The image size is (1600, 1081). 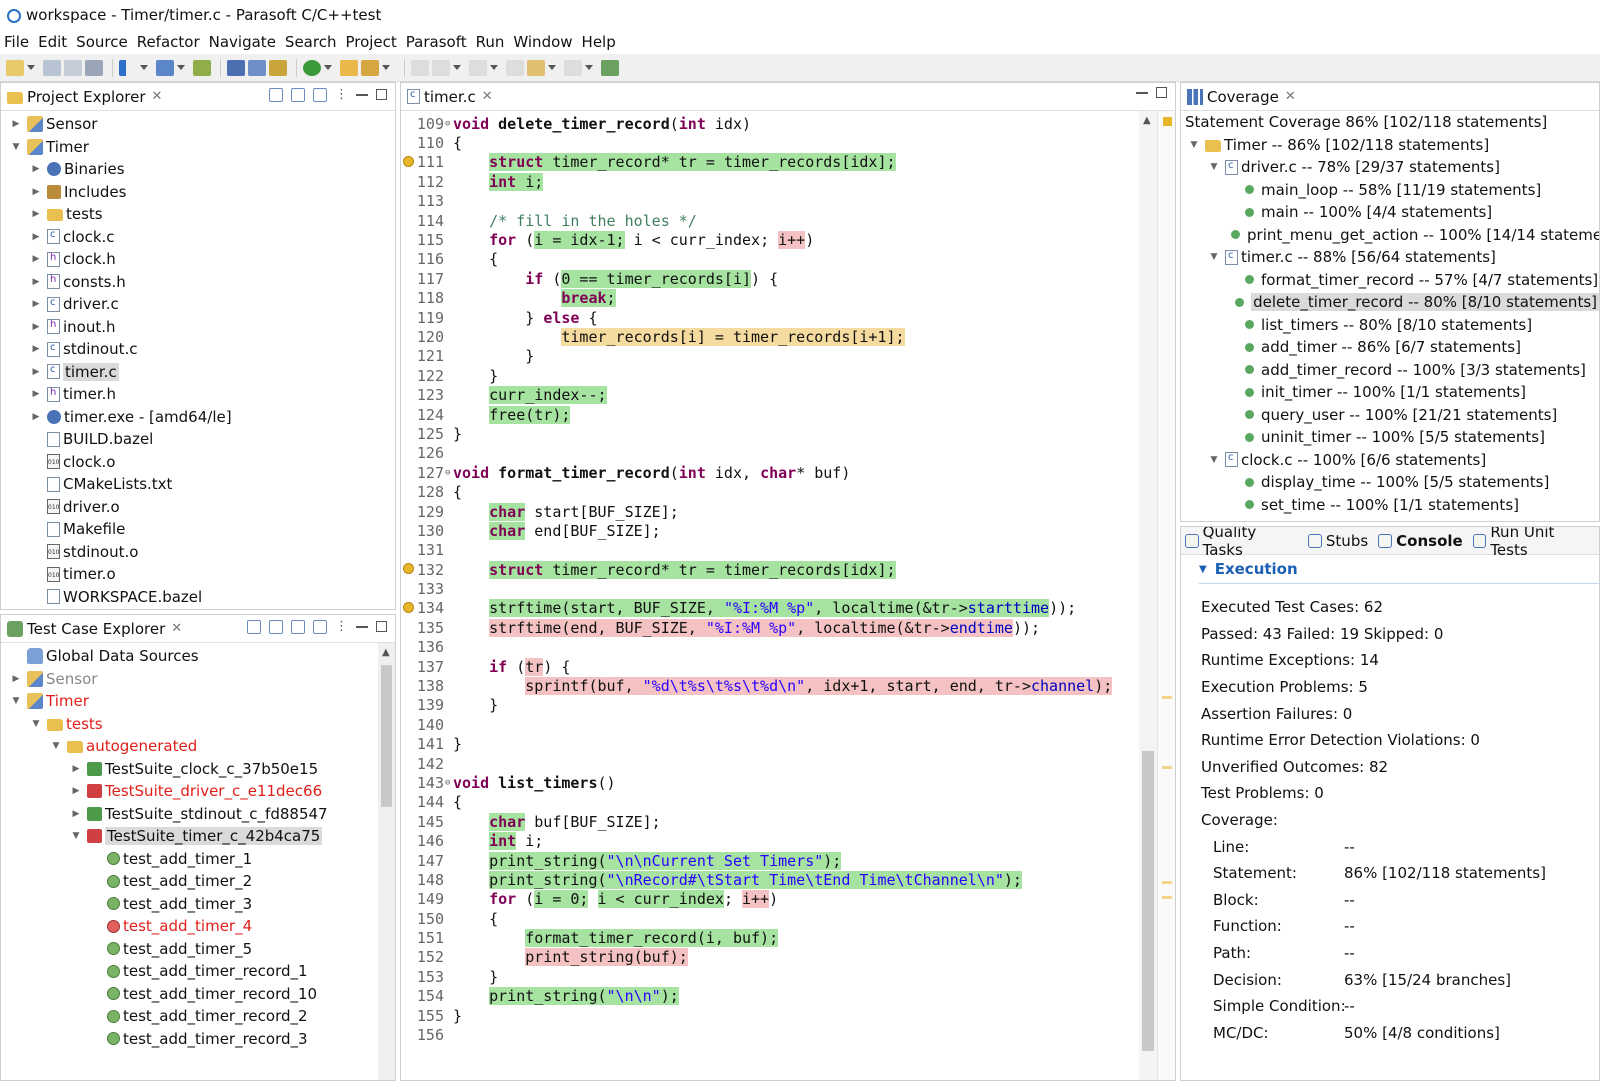 What do you see at coordinates (494, 67) in the screenshot?
I see `prev-annotation-dropdown-icon` at bounding box center [494, 67].